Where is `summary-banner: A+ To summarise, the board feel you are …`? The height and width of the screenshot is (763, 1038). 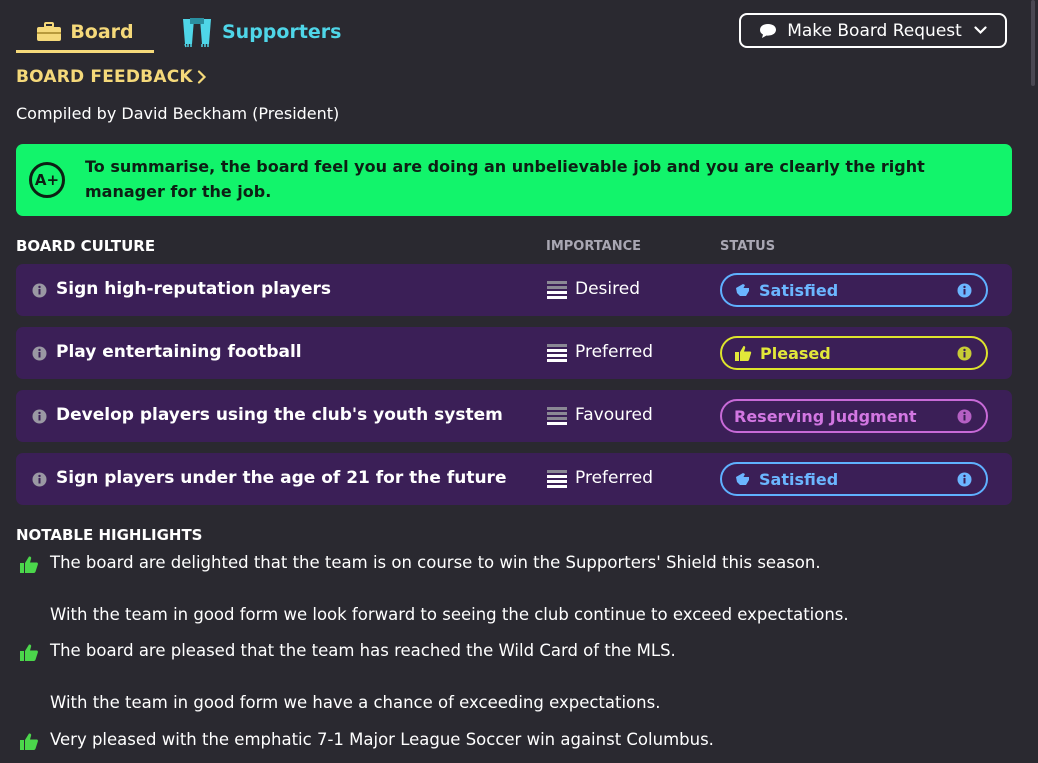
summary-banner: A+ To summarise, the board feel you are … is located at coordinates (514, 180).